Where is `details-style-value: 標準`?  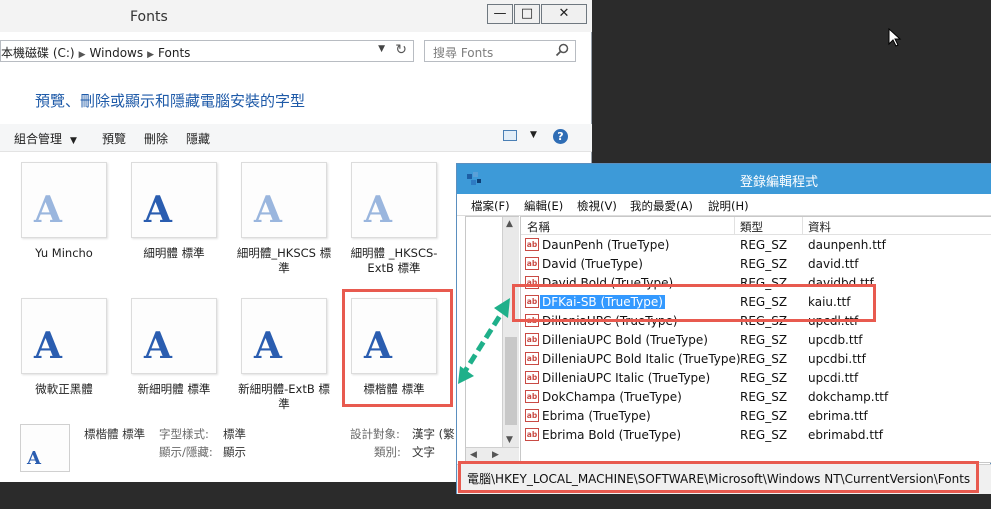 details-style-value: 標準 is located at coordinates (234, 434).